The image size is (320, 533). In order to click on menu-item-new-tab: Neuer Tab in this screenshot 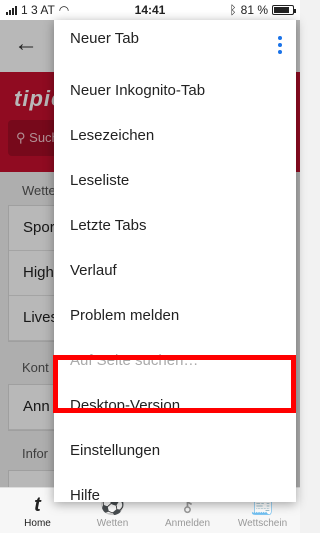, I will do `click(104, 38)`.